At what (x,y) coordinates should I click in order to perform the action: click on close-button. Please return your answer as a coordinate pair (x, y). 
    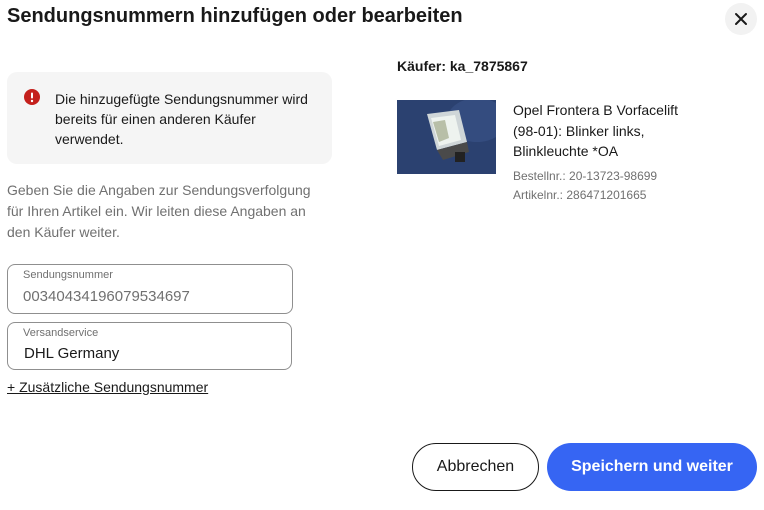
    Looking at the image, I should click on (741, 19).